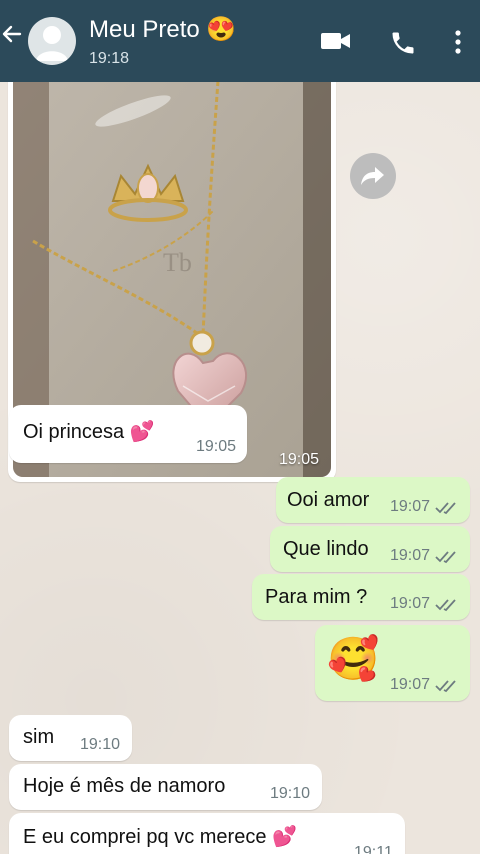  What do you see at coordinates (12, 37) in the screenshot?
I see `back-arrow-icon` at bounding box center [12, 37].